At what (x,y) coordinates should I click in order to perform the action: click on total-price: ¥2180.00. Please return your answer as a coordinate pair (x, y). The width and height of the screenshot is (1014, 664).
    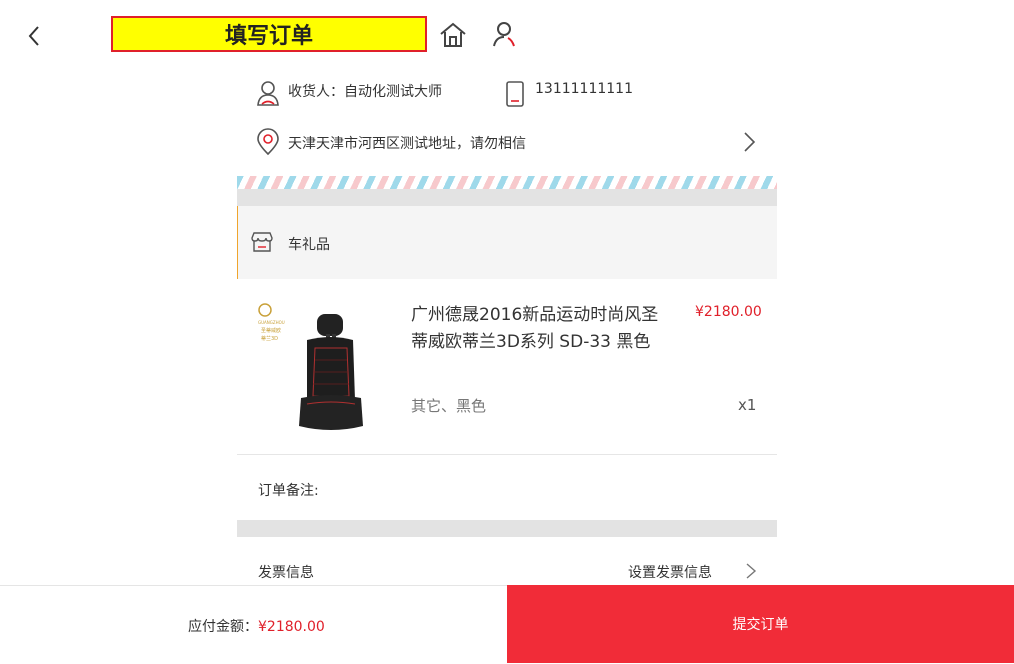
    Looking at the image, I should click on (291, 627).